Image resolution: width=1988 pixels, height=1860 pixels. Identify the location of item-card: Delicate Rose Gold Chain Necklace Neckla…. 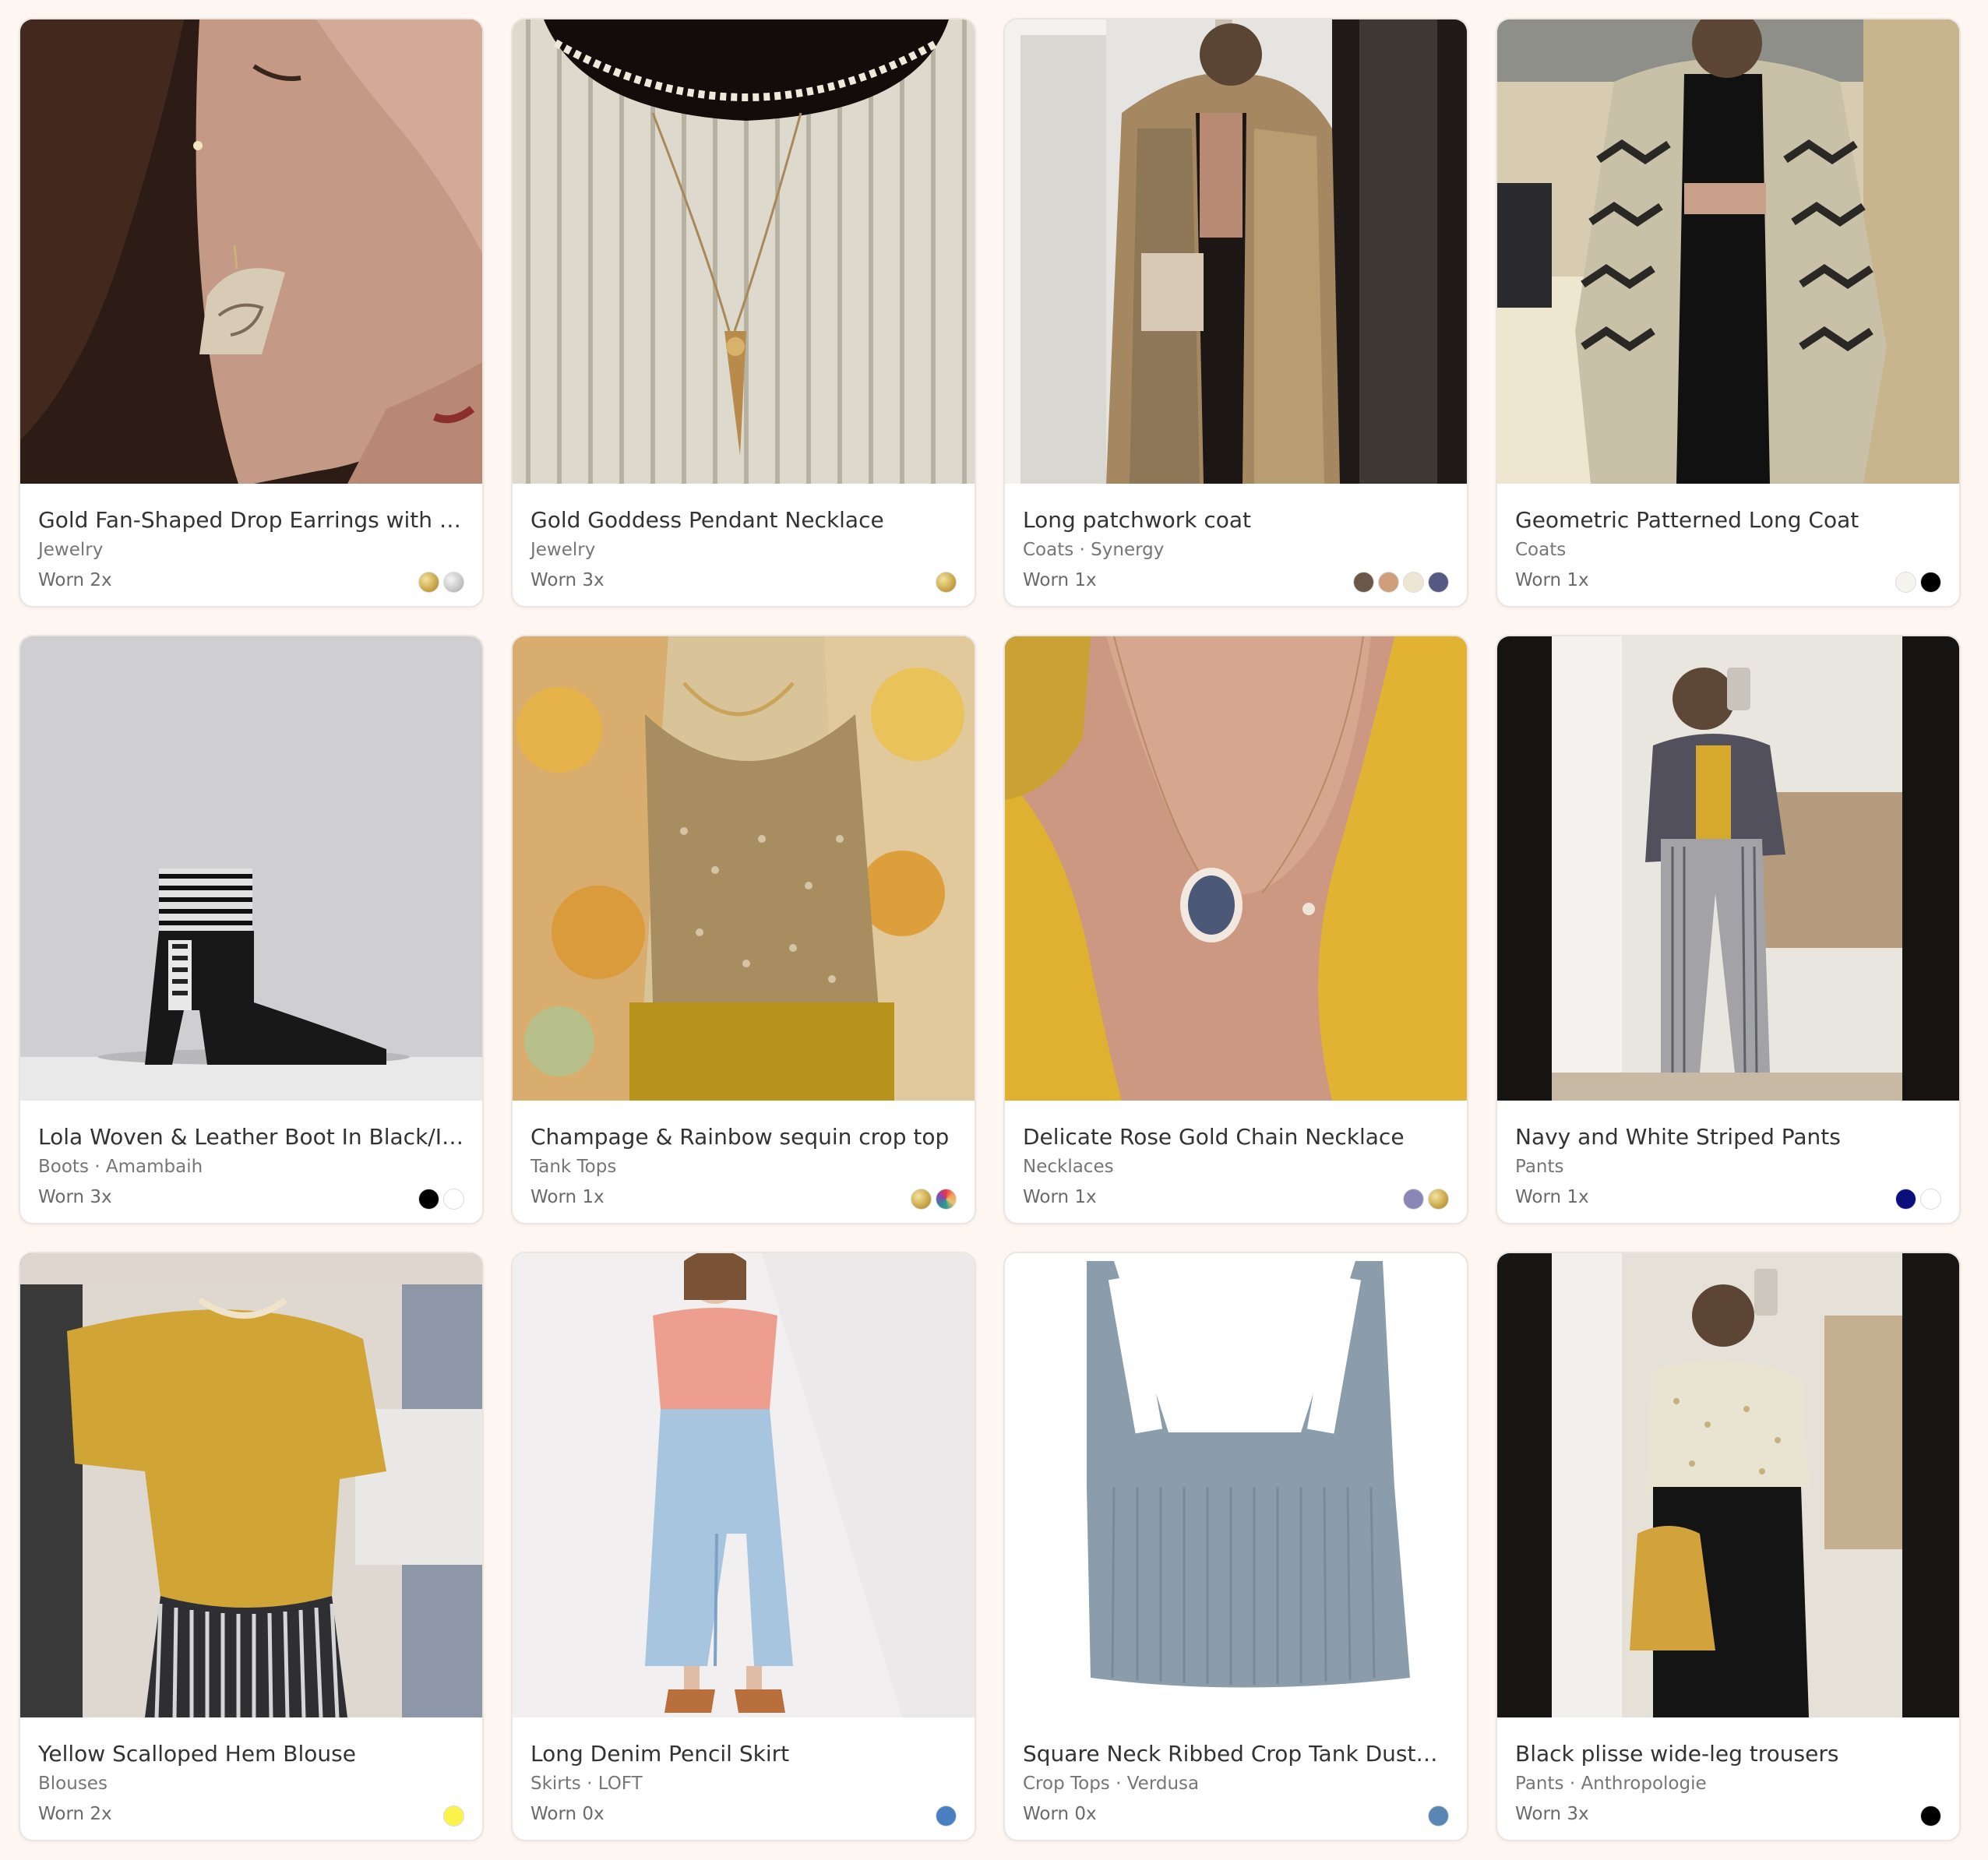
(1235, 930).